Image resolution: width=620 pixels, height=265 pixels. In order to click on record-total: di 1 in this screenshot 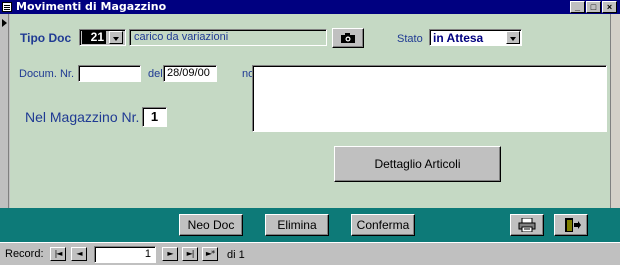, I will do `click(236, 255)`.